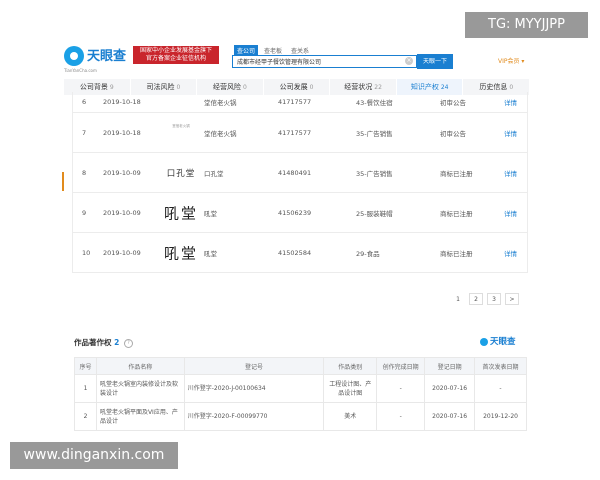 The image size is (600, 480). What do you see at coordinates (111, 87) in the screenshot?
I see `tab-count: 9` at bounding box center [111, 87].